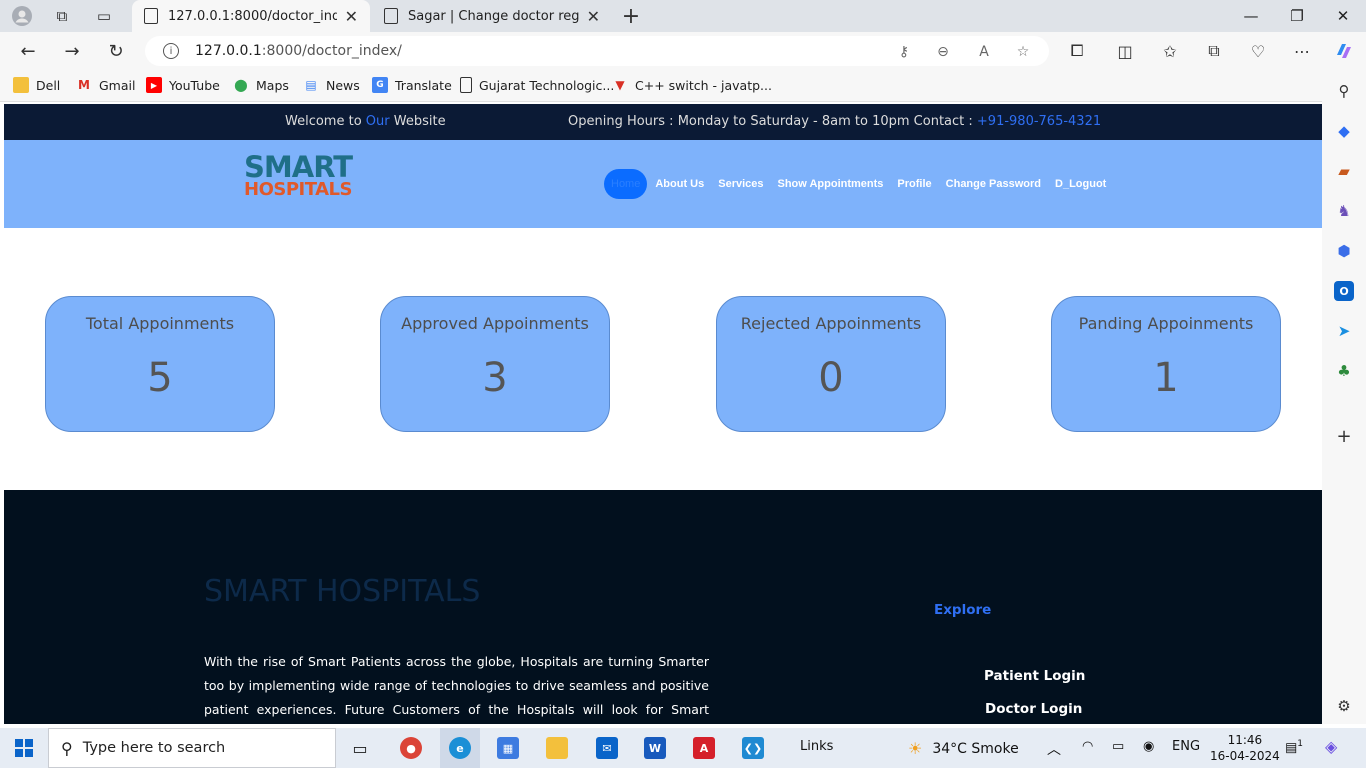  Describe the element at coordinates (631, 16) in the screenshot. I see `new-tab-button: +` at that location.